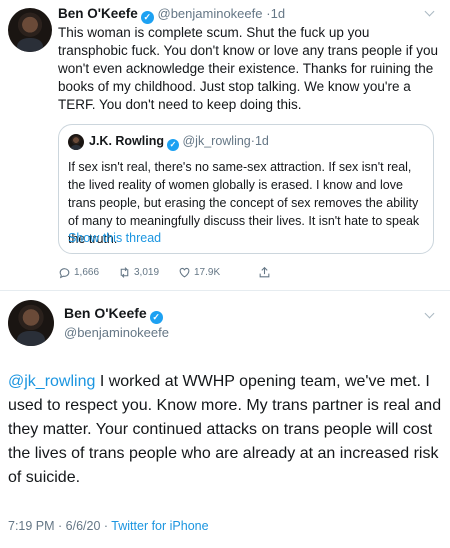  I want to click on reply-button: 1,666, so click(78, 272).